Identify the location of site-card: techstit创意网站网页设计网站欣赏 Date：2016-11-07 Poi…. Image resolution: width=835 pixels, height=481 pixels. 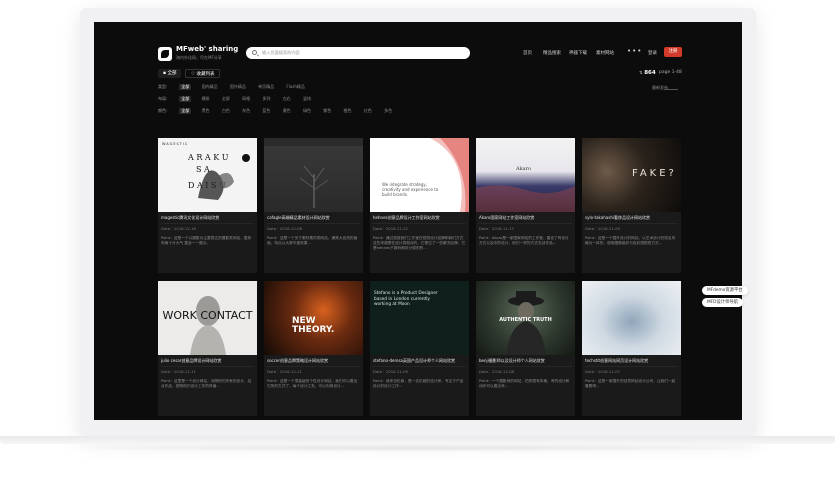
(631, 348).